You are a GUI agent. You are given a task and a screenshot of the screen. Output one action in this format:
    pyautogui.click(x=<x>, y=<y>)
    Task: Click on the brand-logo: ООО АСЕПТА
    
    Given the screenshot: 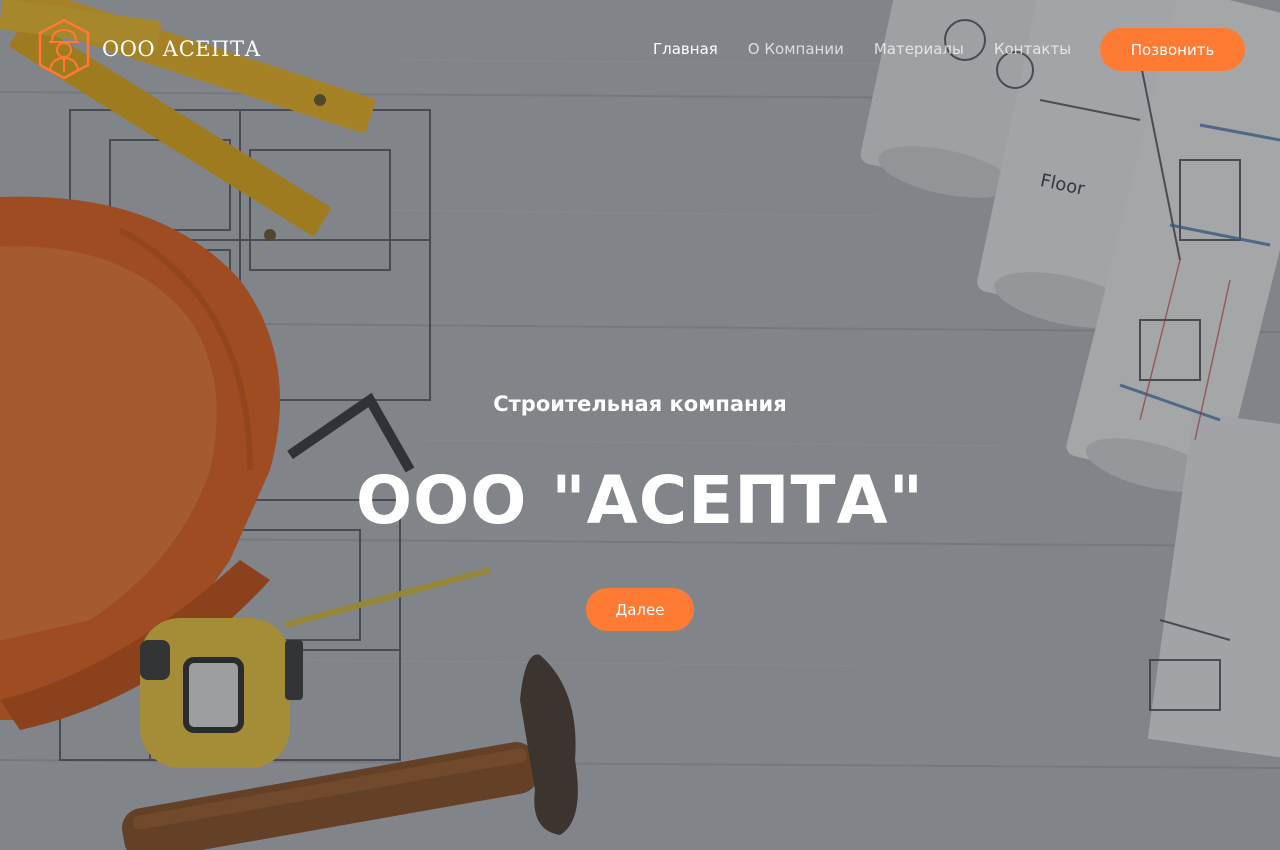 What is the action you would take?
    pyautogui.click(x=149, y=49)
    